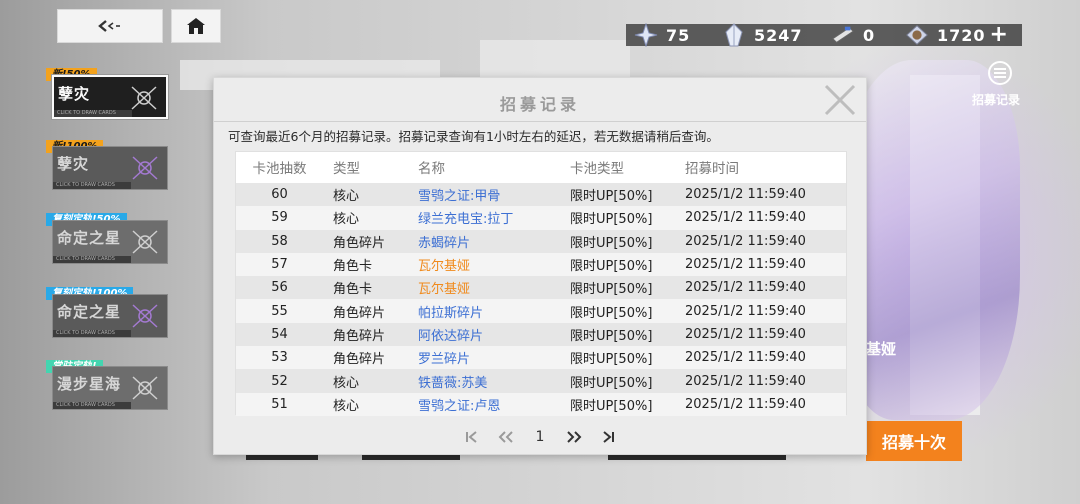 The image size is (1080, 504). Describe the element at coordinates (444, 360) in the screenshot. I see `cell-name: 罗兰碎片` at that location.